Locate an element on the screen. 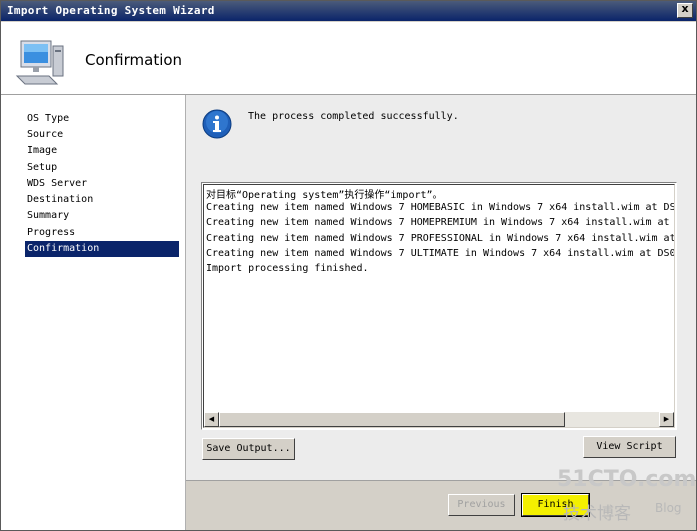 The width and height of the screenshot is (697, 531). page-title: Confirmation is located at coordinates (134, 60).